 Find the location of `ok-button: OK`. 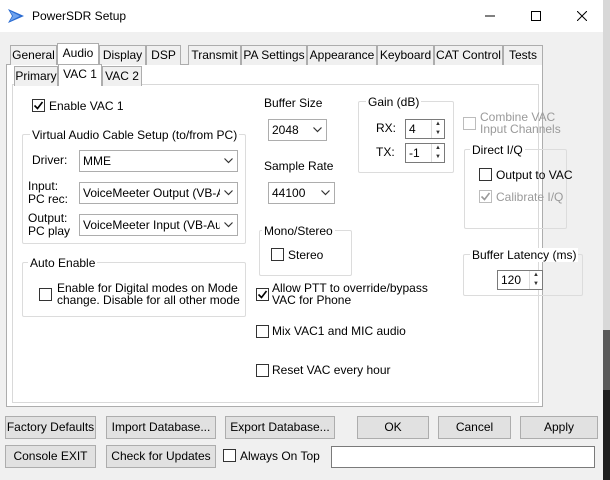

ok-button: OK is located at coordinates (393, 427).